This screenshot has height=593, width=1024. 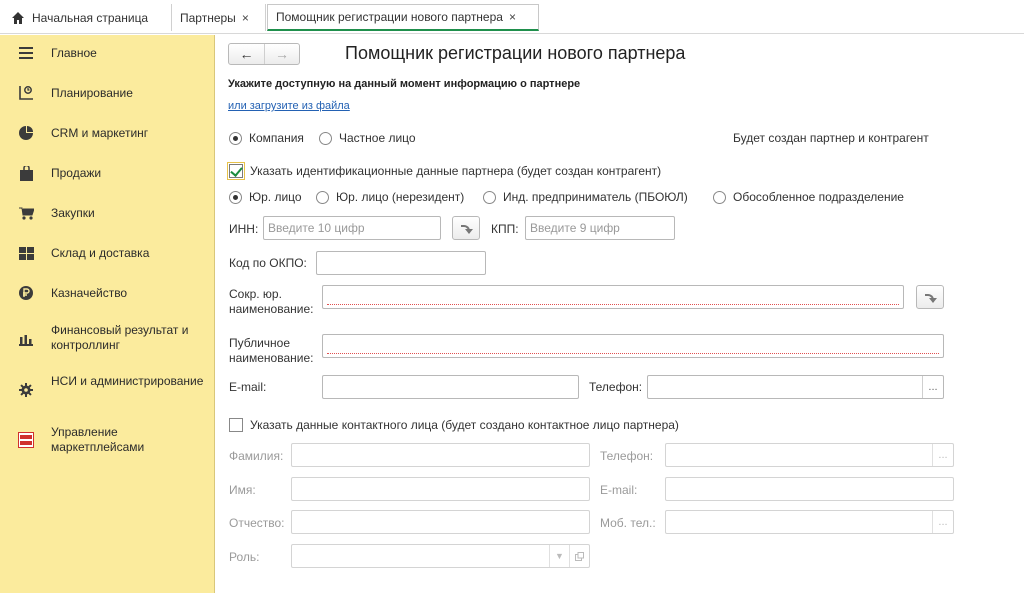 I want to click on sidebar-item-label: Казначейство, so click(x=89, y=293).